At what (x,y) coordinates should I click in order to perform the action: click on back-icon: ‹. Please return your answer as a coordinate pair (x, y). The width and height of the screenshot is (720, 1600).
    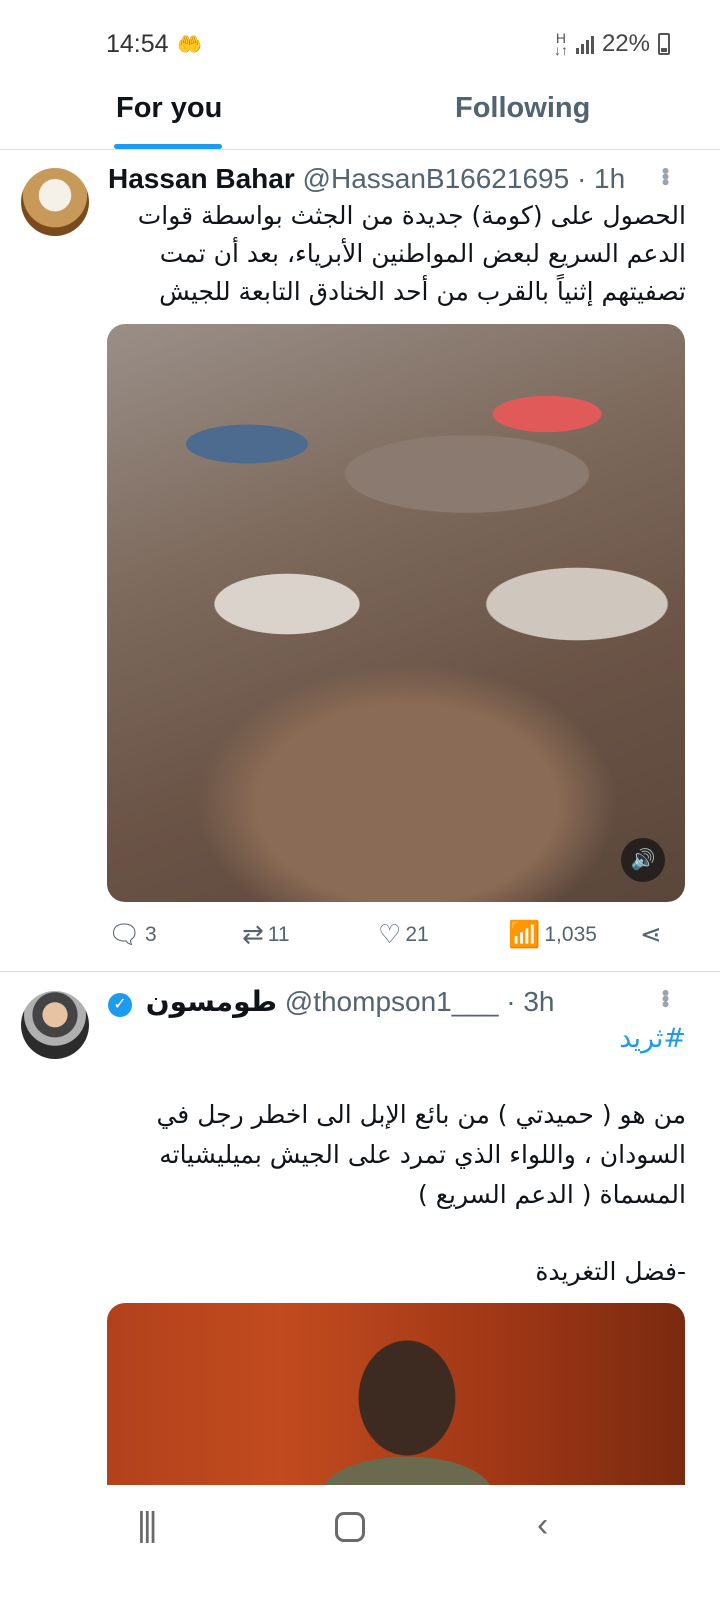
    Looking at the image, I should click on (542, 1525).